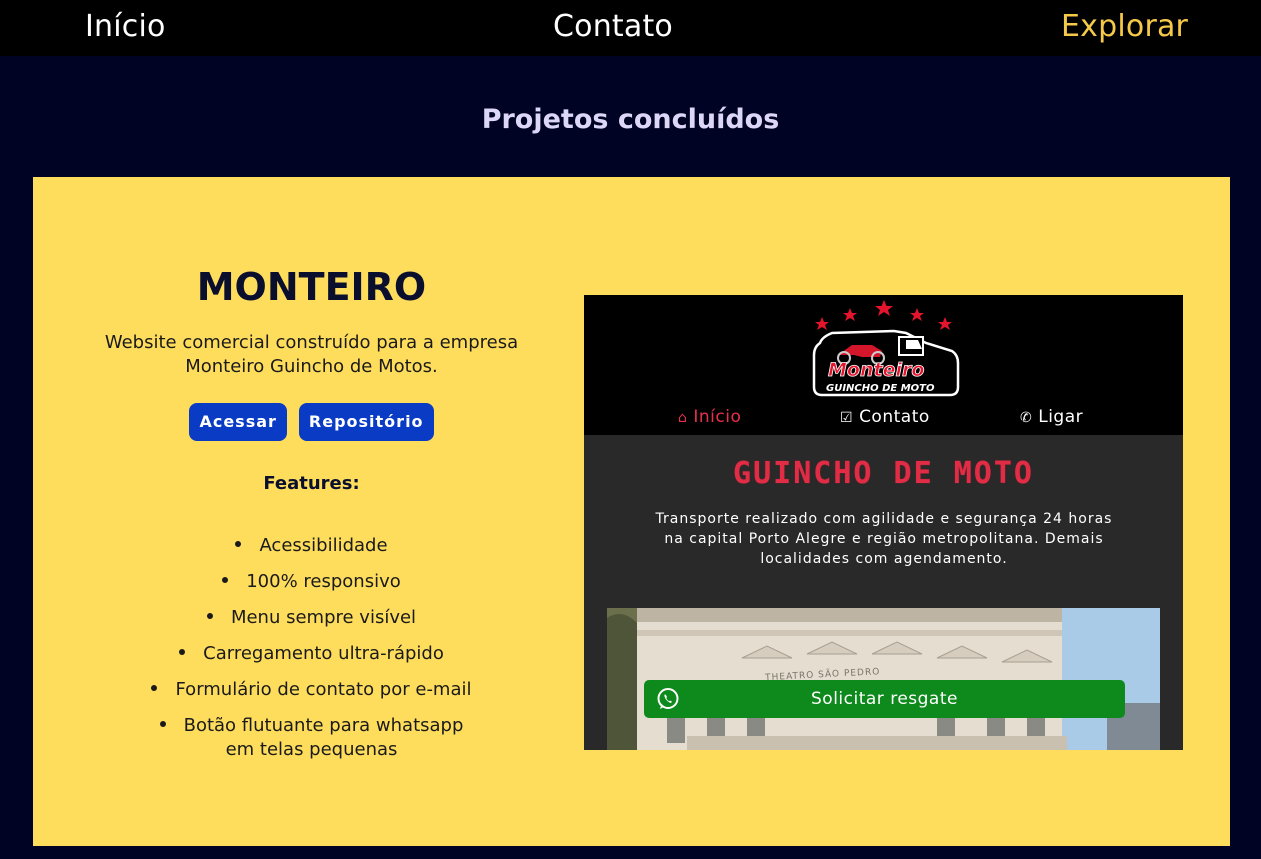  Describe the element at coordinates (311, 287) in the screenshot. I see `project-title: MONTEIRO` at that location.